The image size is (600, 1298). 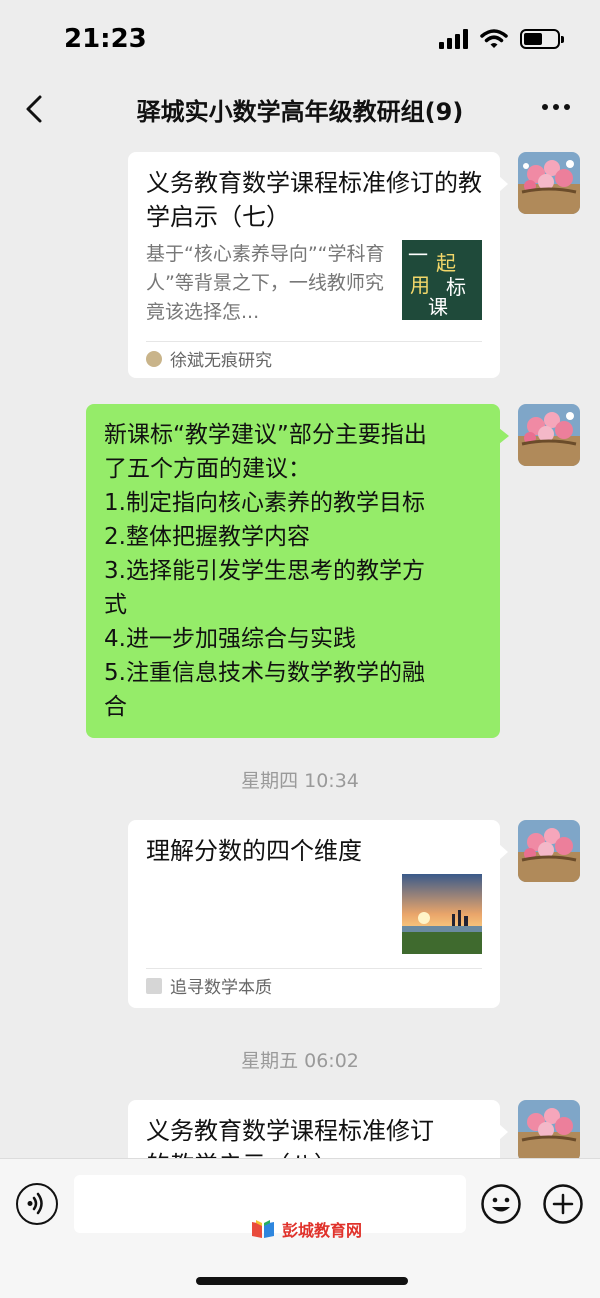 What do you see at coordinates (322, 1230) in the screenshot?
I see `watermark-text: 彭城教育网` at bounding box center [322, 1230].